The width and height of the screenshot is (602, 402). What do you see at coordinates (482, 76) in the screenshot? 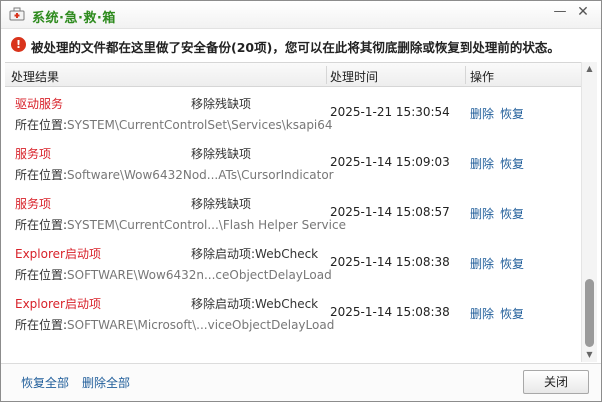
I see `column-header-operation: 操作` at bounding box center [482, 76].